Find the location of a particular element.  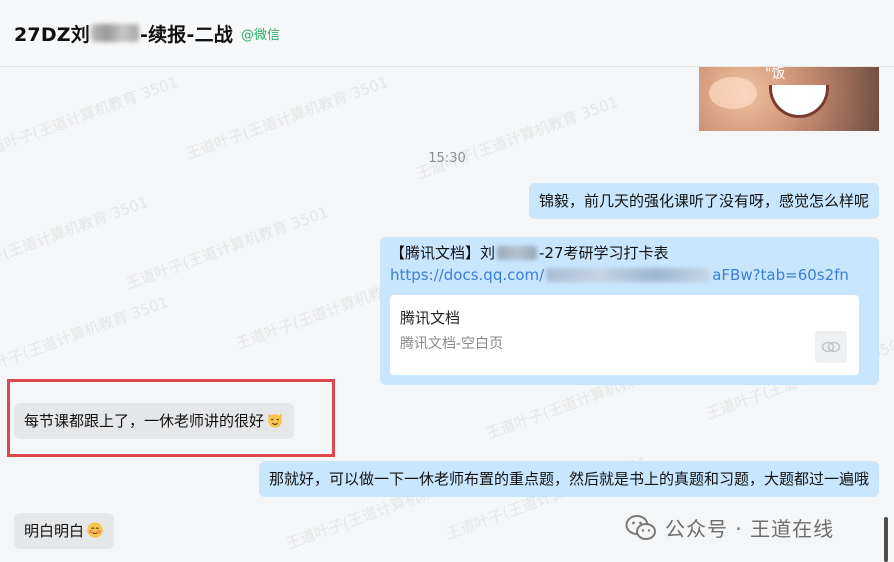

message-bubble-other: 明白明白 is located at coordinates (64, 531).